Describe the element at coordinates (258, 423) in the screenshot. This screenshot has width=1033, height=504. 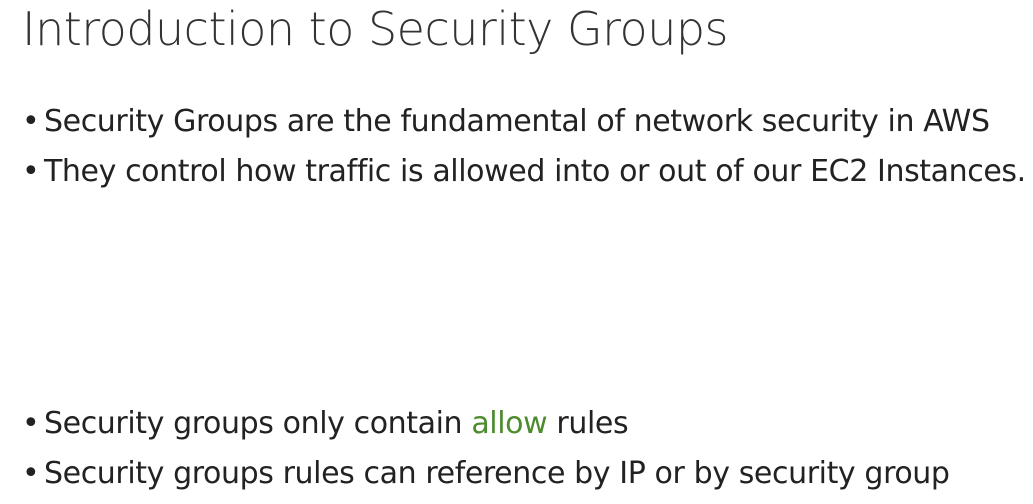
I see `bullet-text-before: Security groups only contain` at that location.